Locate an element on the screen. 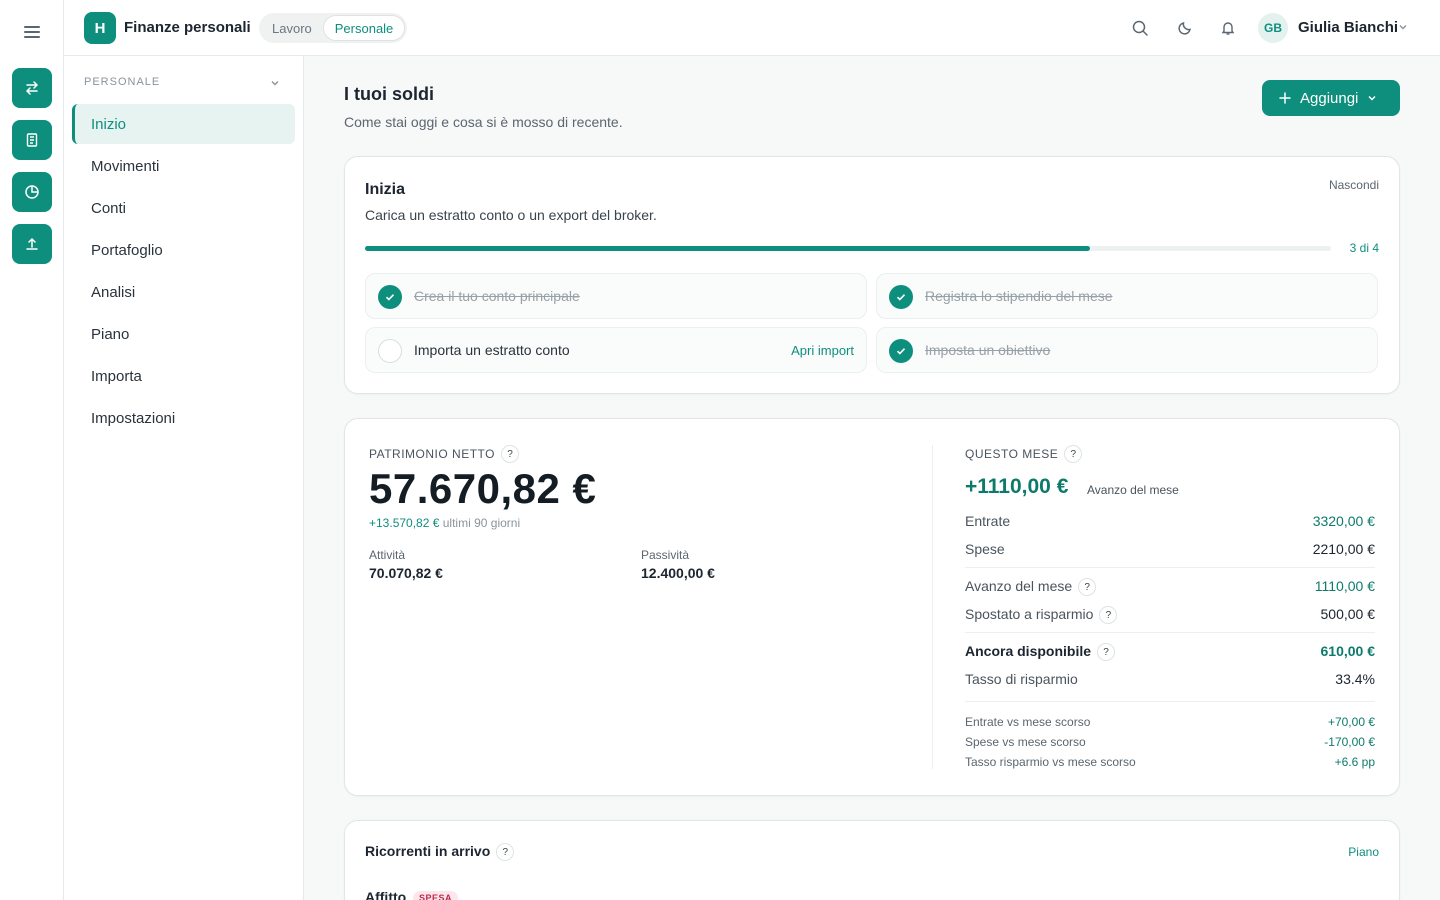 This screenshot has width=1440, height=900. net-worth-delta-period: ultimi 90 giorni is located at coordinates (481, 523).